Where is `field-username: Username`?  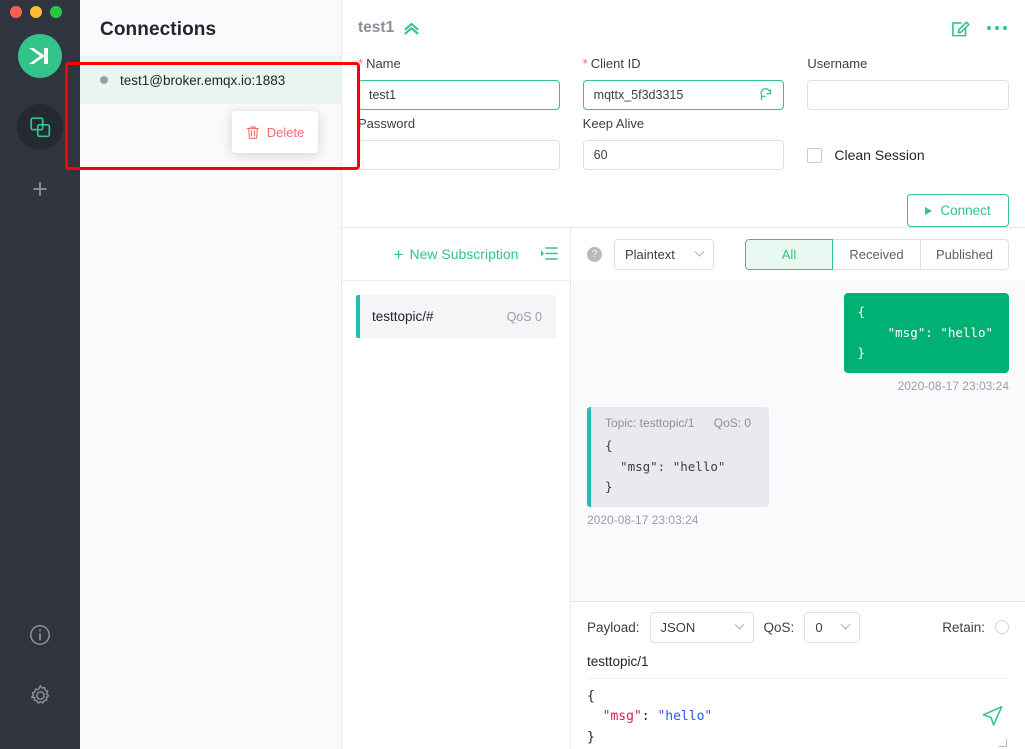
field-username: Username is located at coordinates (908, 83).